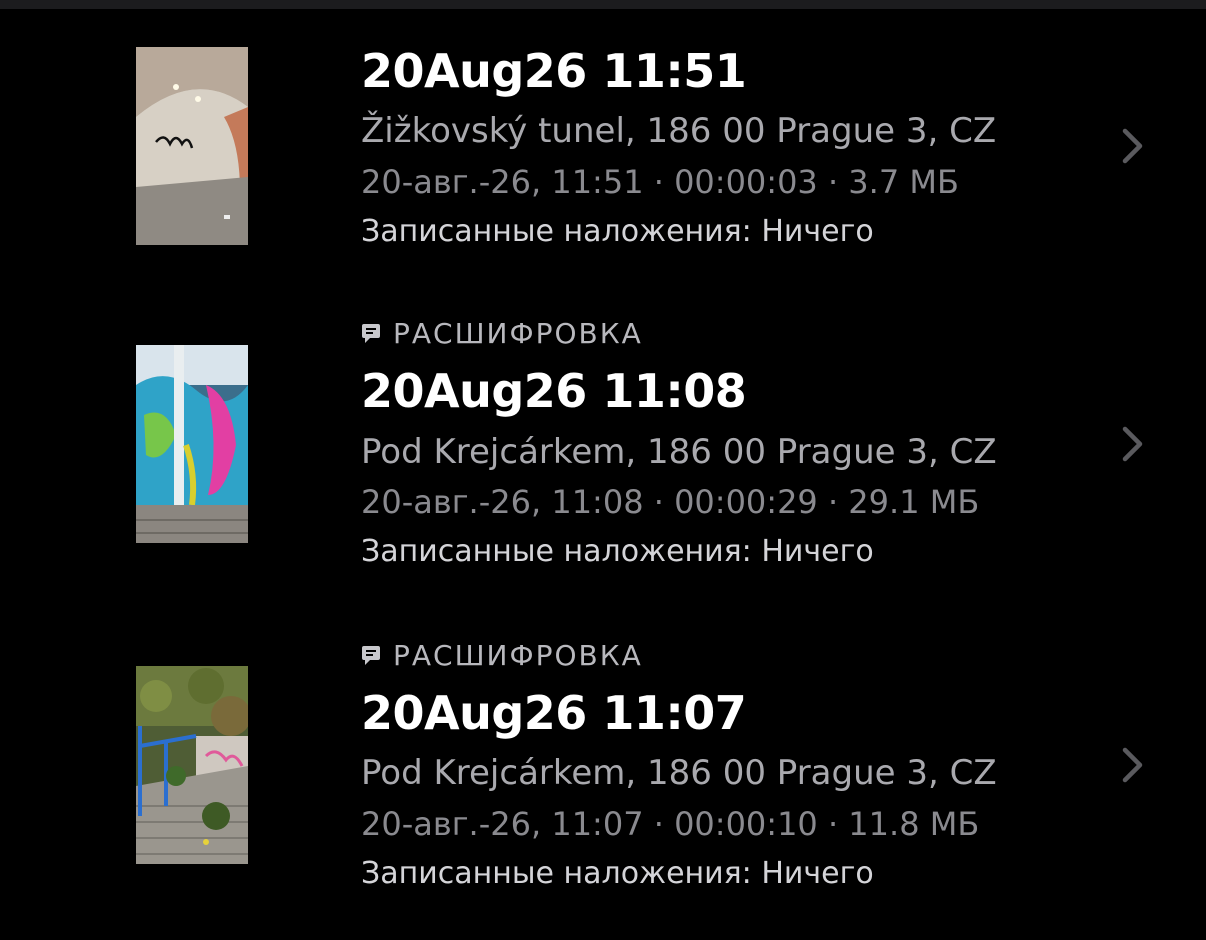 The height and width of the screenshot is (940, 1206). What do you see at coordinates (1133, 765) in the screenshot?
I see `chevron-right-icon` at bounding box center [1133, 765].